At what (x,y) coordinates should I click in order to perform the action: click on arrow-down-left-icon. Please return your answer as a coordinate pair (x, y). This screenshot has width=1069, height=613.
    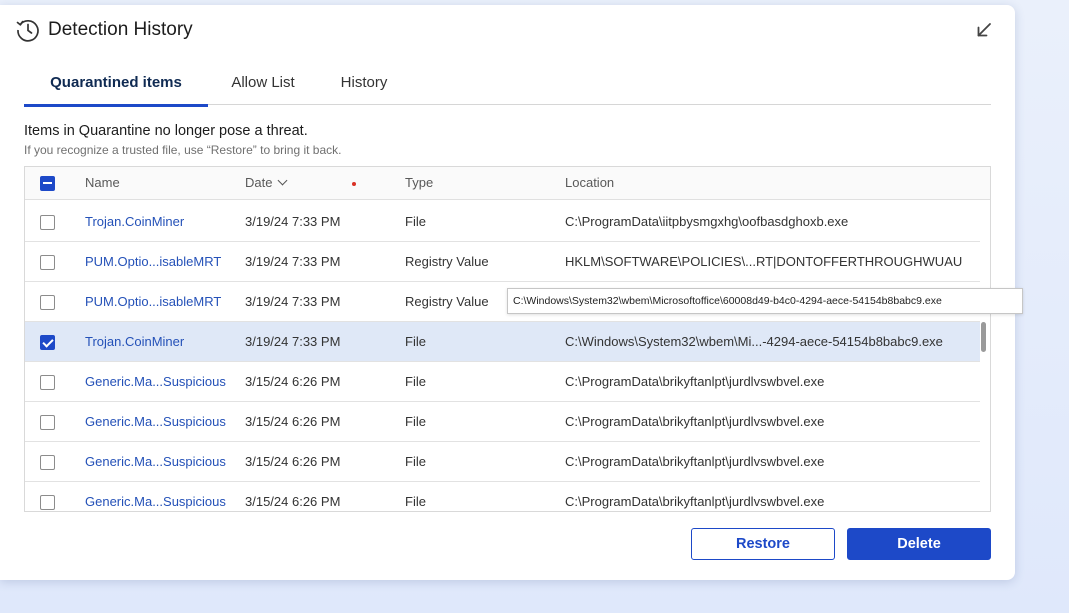
    Looking at the image, I should click on (984, 30).